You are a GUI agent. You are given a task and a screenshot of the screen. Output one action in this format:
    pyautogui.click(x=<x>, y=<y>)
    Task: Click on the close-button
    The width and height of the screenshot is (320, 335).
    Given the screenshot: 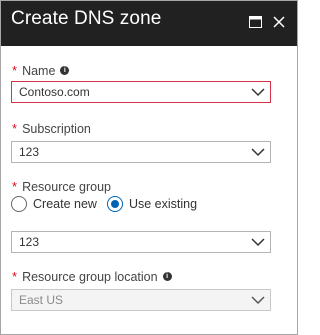 What is the action you would take?
    pyautogui.click(x=279, y=22)
    